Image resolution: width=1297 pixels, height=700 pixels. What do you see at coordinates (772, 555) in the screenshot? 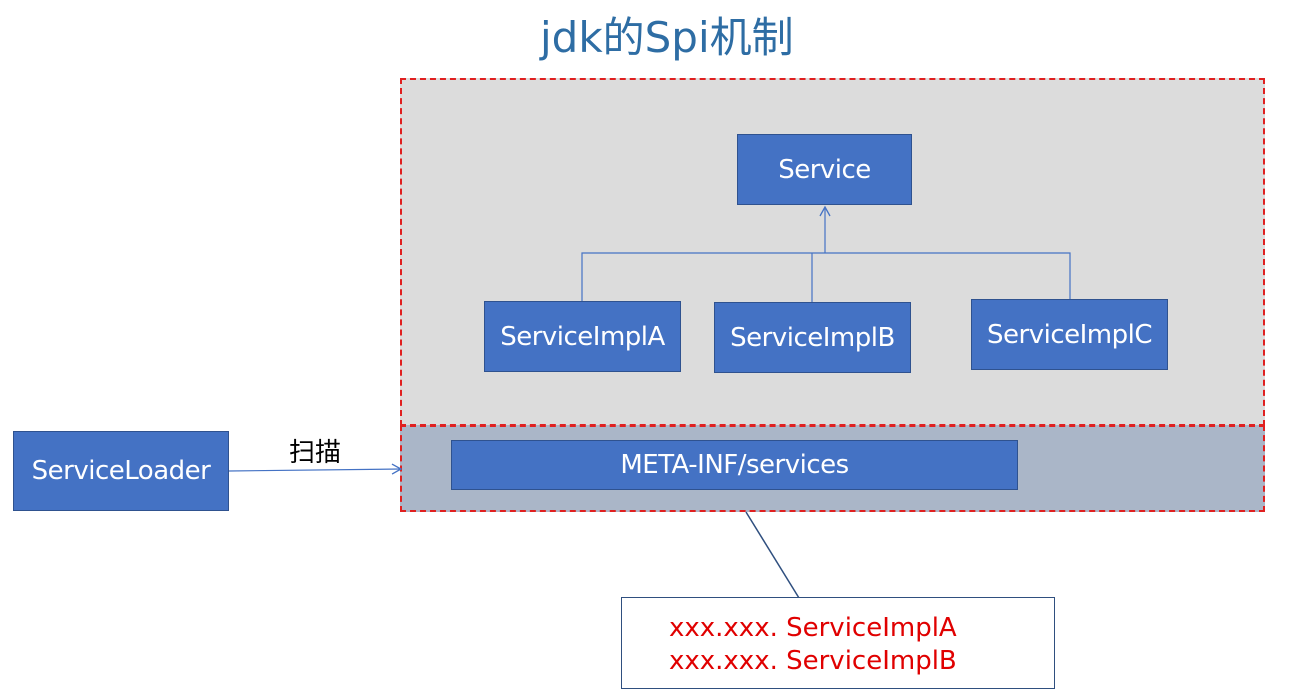
I see `note-connector` at bounding box center [772, 555].